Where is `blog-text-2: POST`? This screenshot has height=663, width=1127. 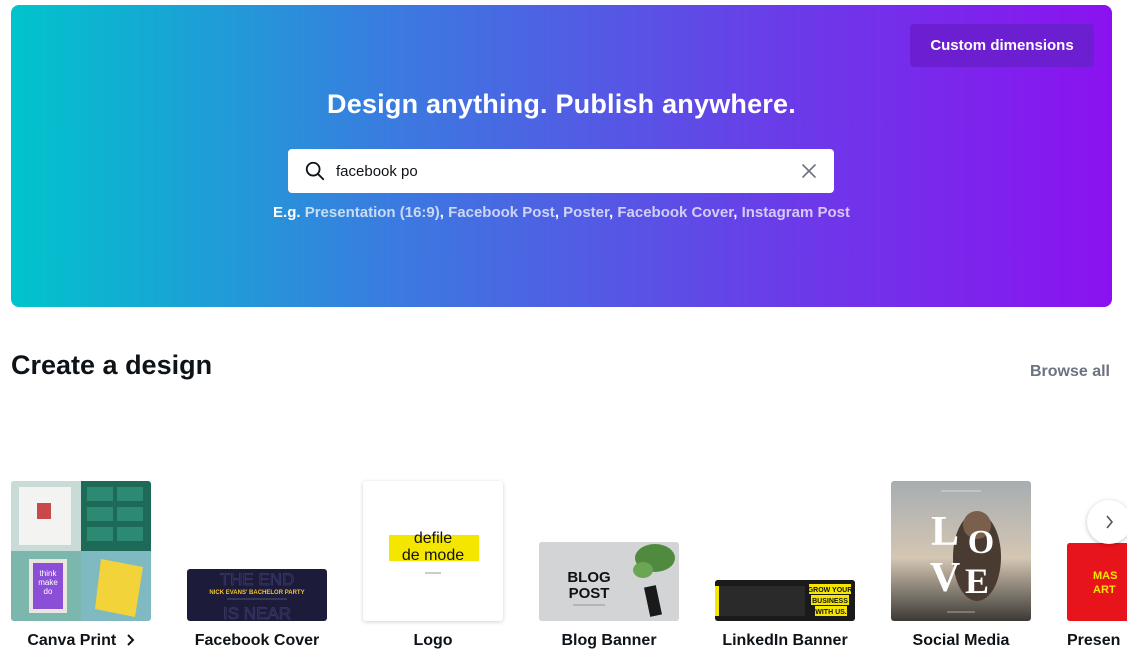 blog-text-2: POST is located at coordinates (589, 593).